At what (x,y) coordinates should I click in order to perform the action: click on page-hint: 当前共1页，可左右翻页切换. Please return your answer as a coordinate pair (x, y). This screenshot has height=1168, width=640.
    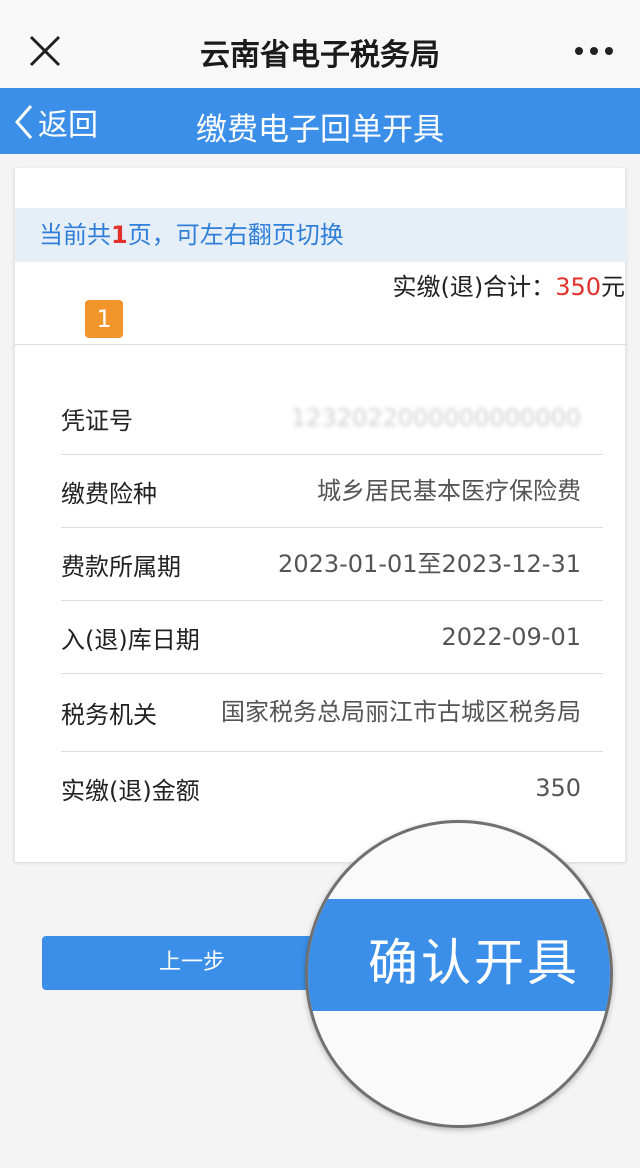
    Looking at the image, I should click on (321, 235).